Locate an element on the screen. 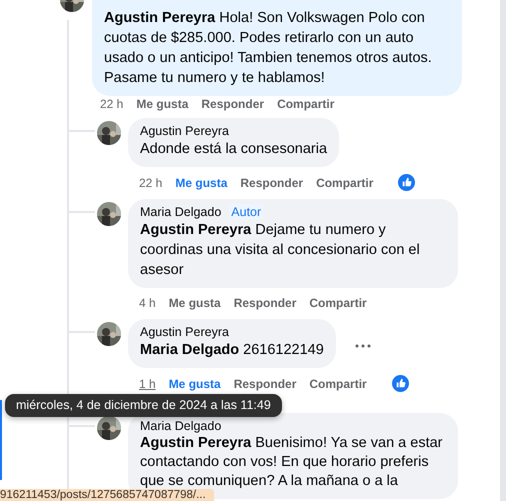 The height and width of the screenshot is (501, 506). comment-text: Maria Delgado 2616122149 is located at coordinates (232, 350).